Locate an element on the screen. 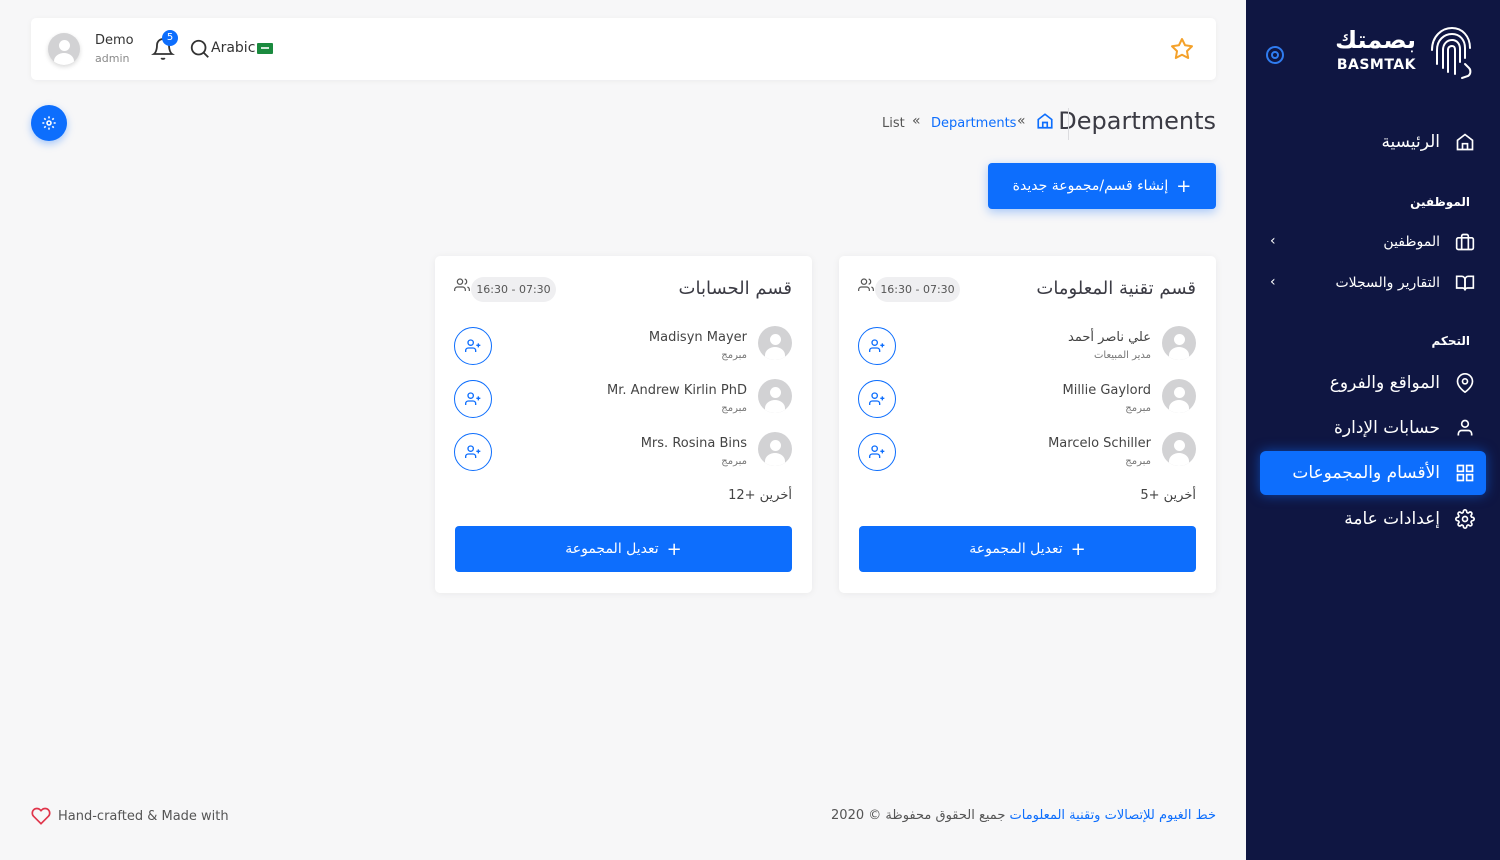  fingerprint-icon is located at coordinates (1451, 52).